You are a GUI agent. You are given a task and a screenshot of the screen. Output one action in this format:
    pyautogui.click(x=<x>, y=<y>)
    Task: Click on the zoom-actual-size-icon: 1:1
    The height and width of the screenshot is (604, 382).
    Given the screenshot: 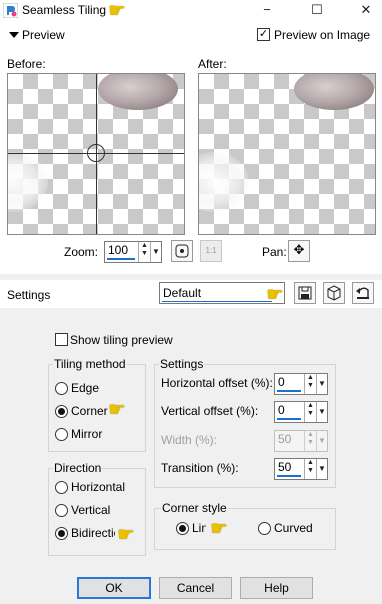 What is the action you would take?
    pyautogui.click(x=211, y=251)
    